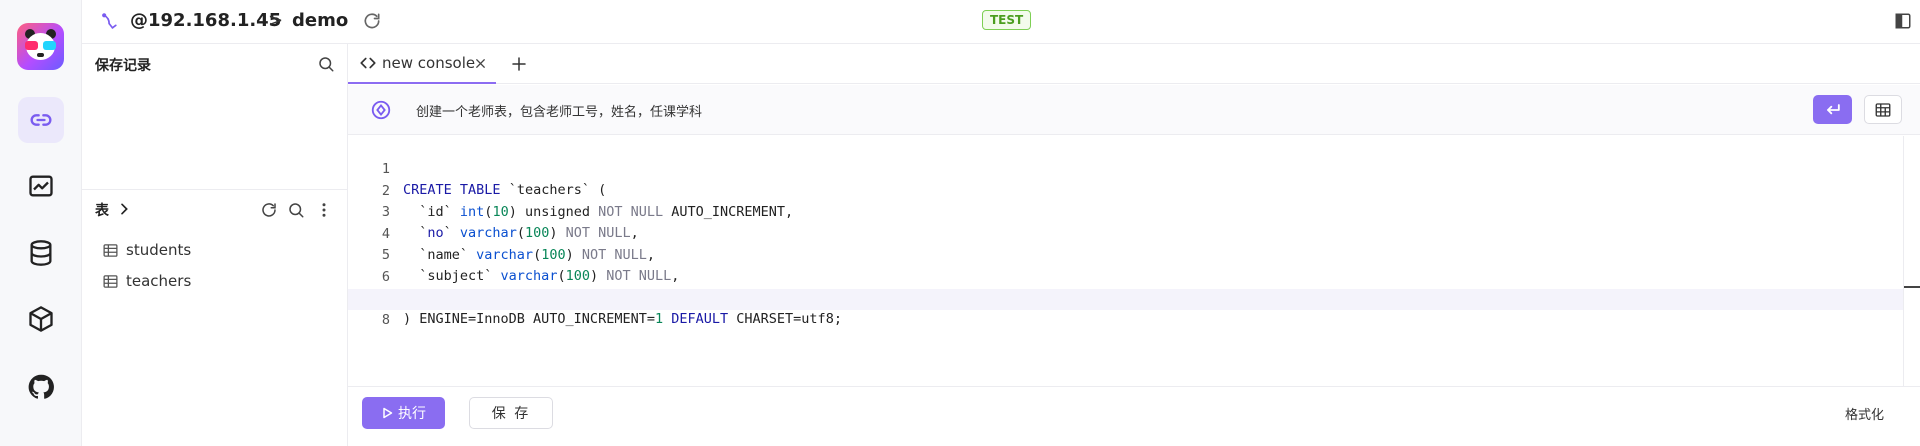 The width and height of the screenshot is (1920, 446). What do you see at coordinates (368, 63) in the screenshot?
I see `code-icon` at bounding box center [368, 63].